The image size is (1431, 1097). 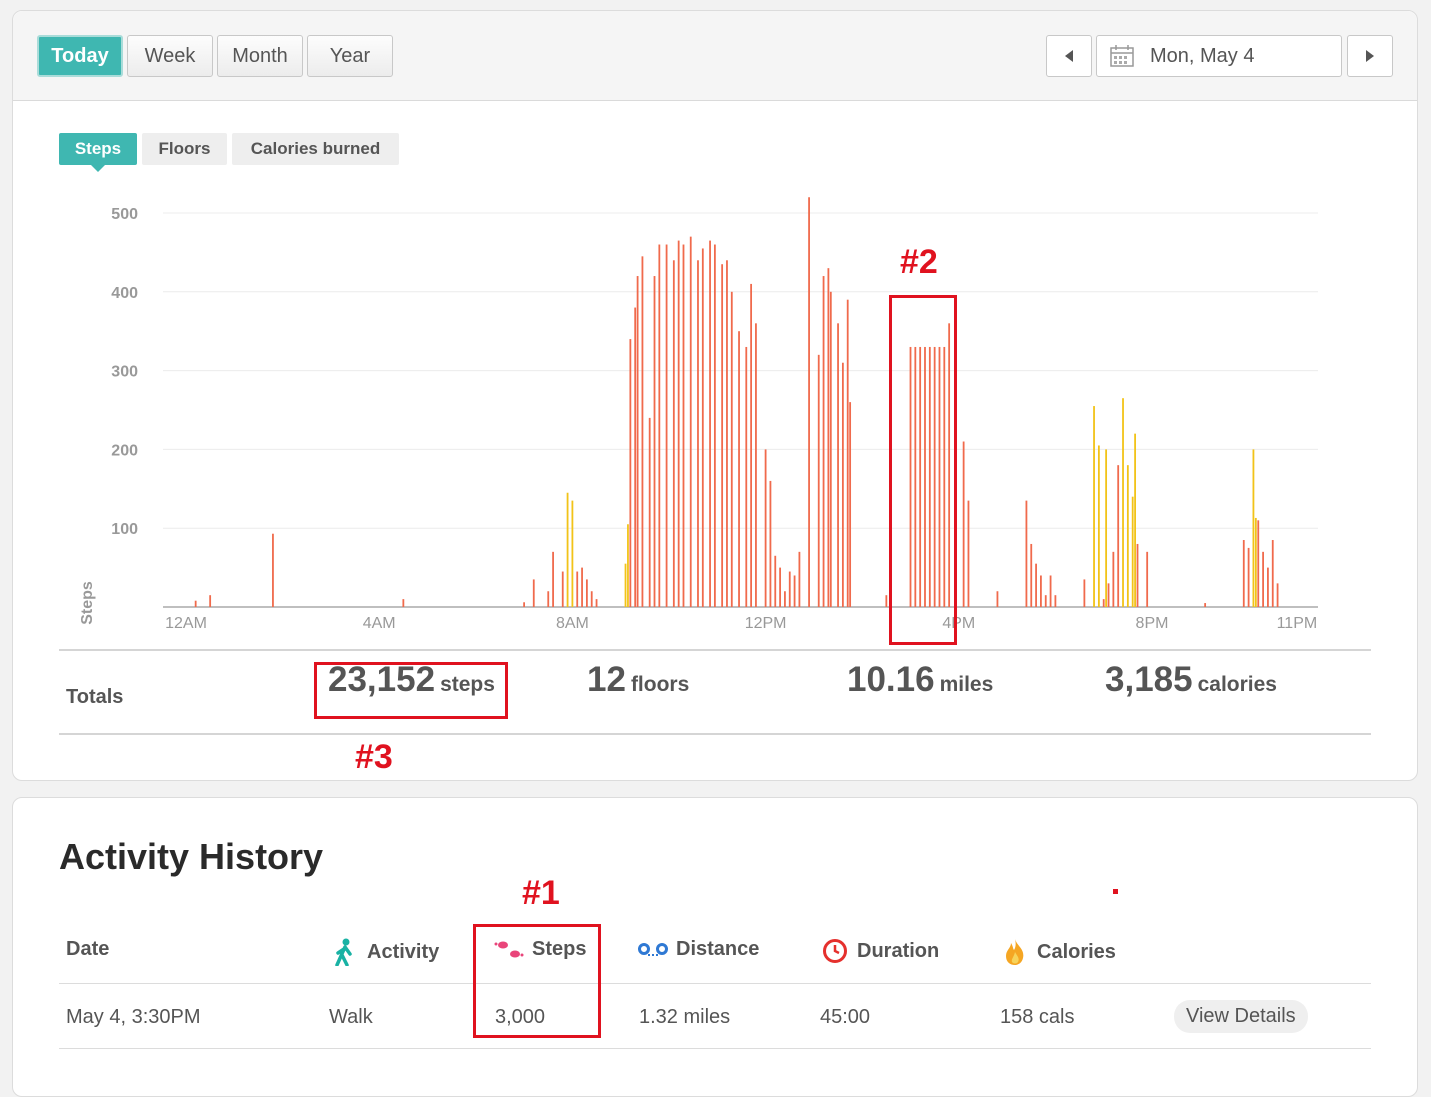 I want to click on total-distance: 10.16 miles, so click(x=920, y=680).